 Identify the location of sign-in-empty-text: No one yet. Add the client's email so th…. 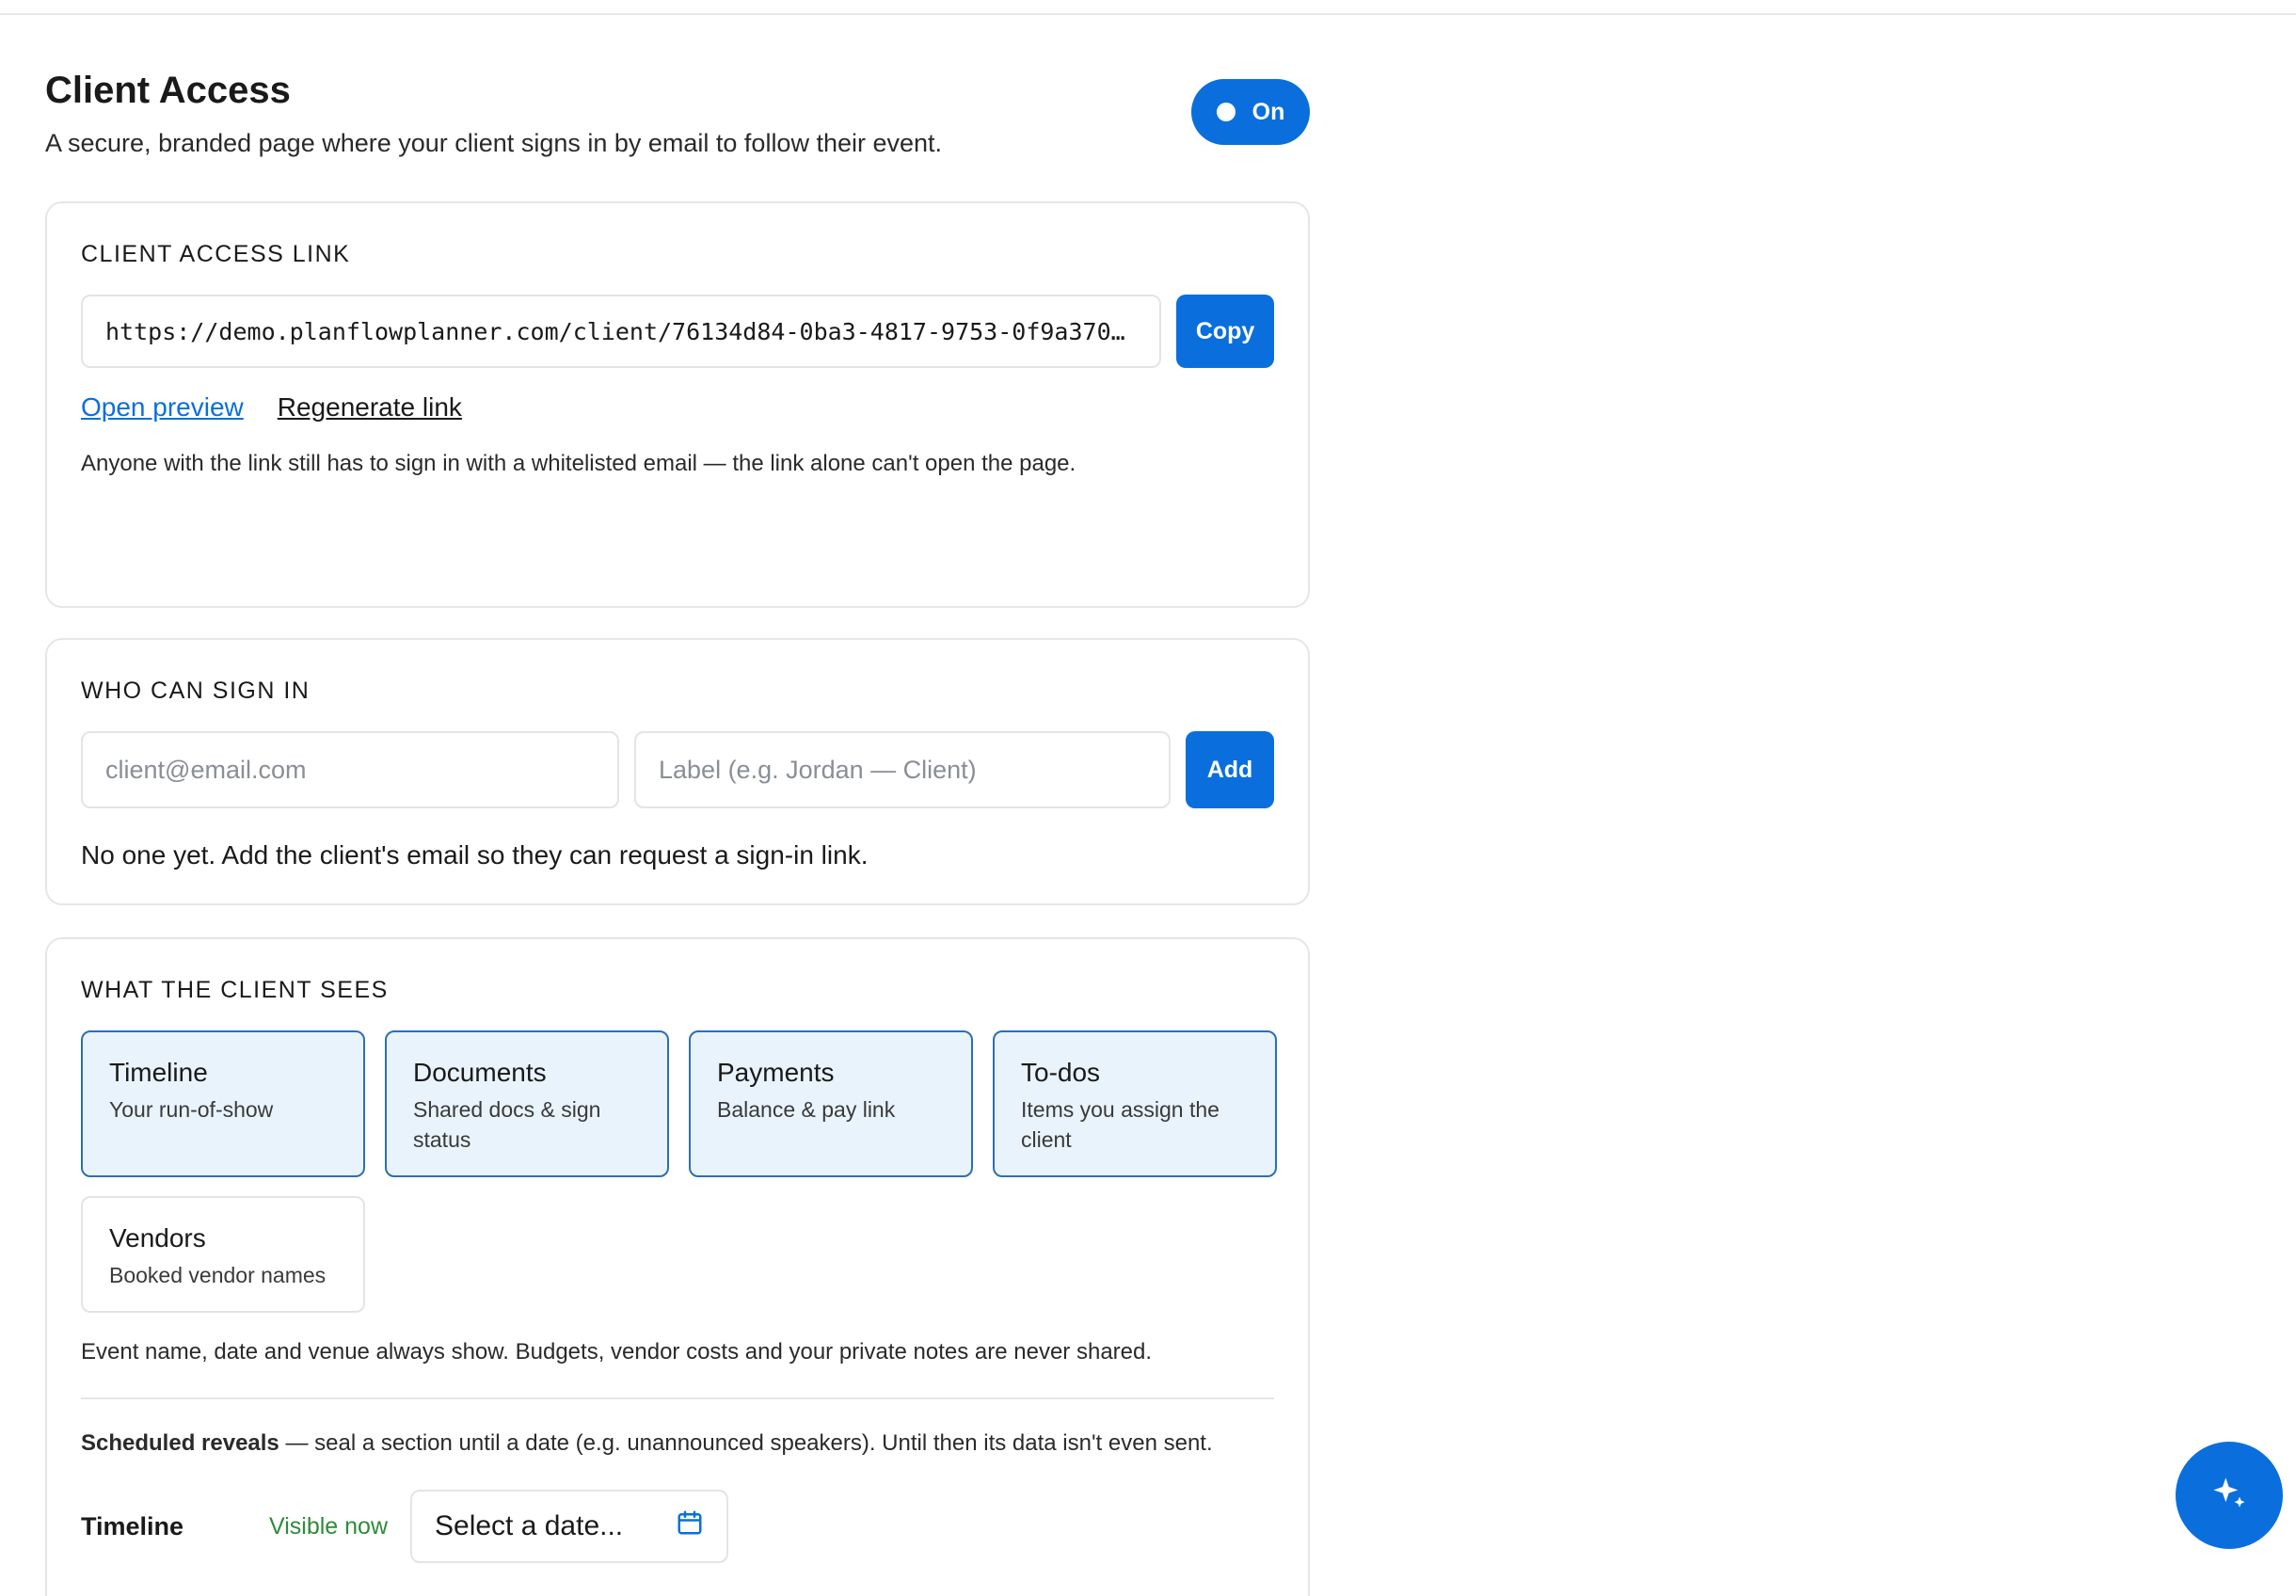
(475, 855).